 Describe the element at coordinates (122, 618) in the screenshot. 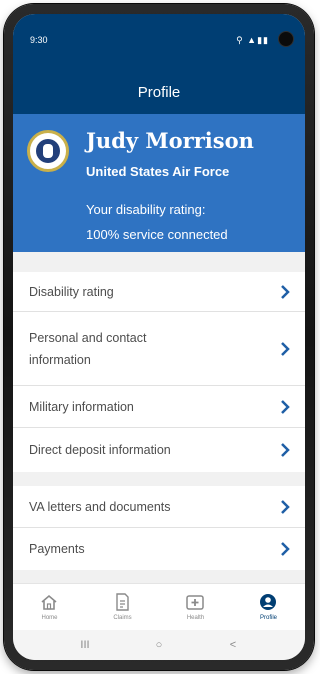

I see `nav-tab-label: Claims` at that location.